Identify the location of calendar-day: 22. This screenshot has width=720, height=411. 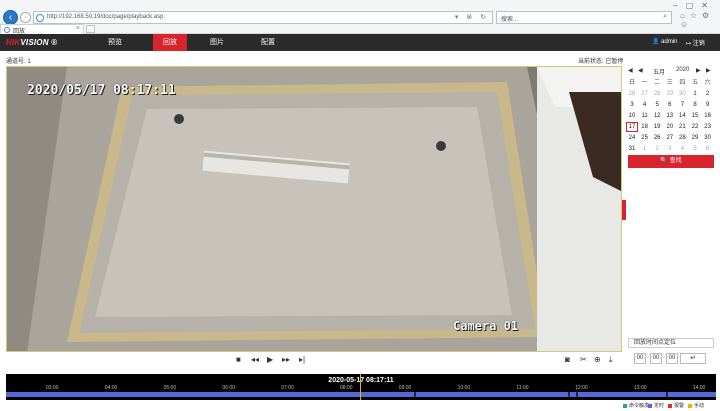
(695, 127).